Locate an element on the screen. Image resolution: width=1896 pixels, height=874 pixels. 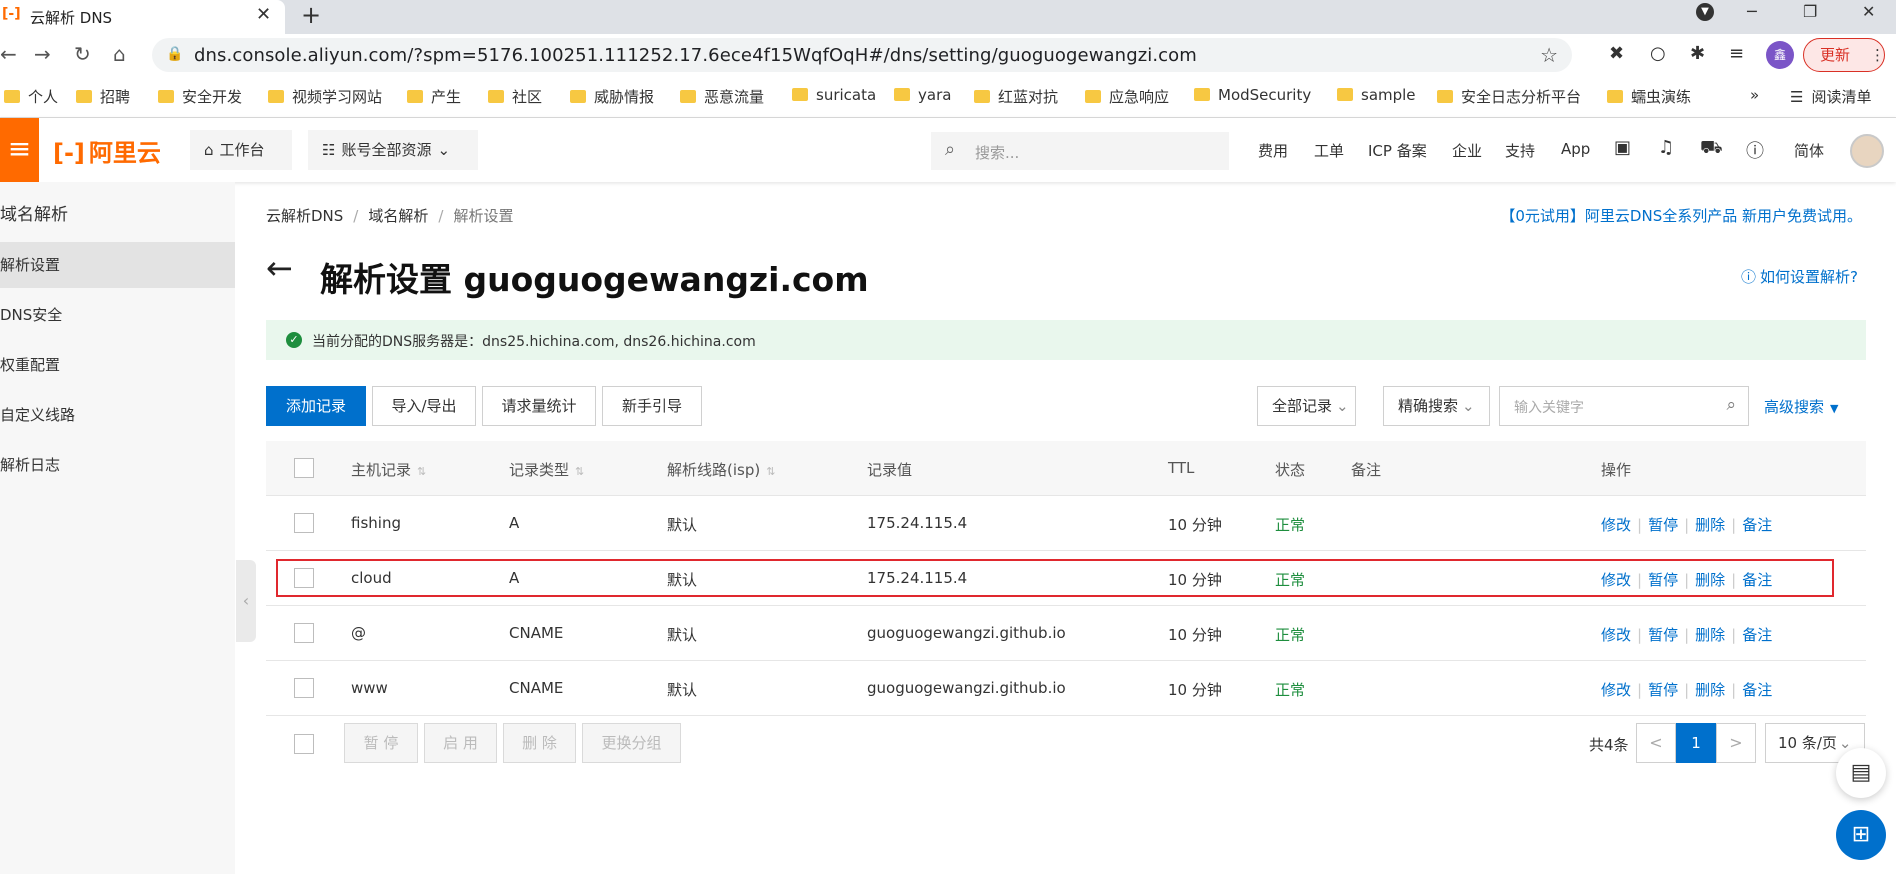
cart-icon: ⛟ is located at coordinates (1711, 149).